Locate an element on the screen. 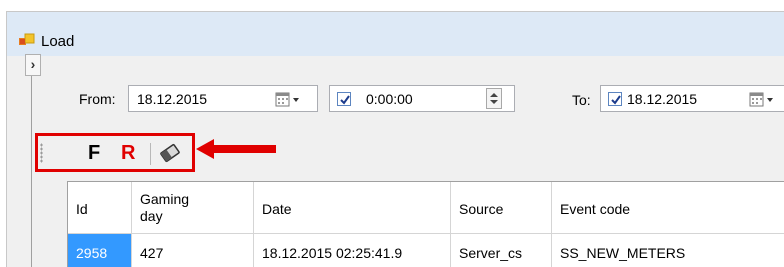  eraser-icon is located at coordinates (170, 153).